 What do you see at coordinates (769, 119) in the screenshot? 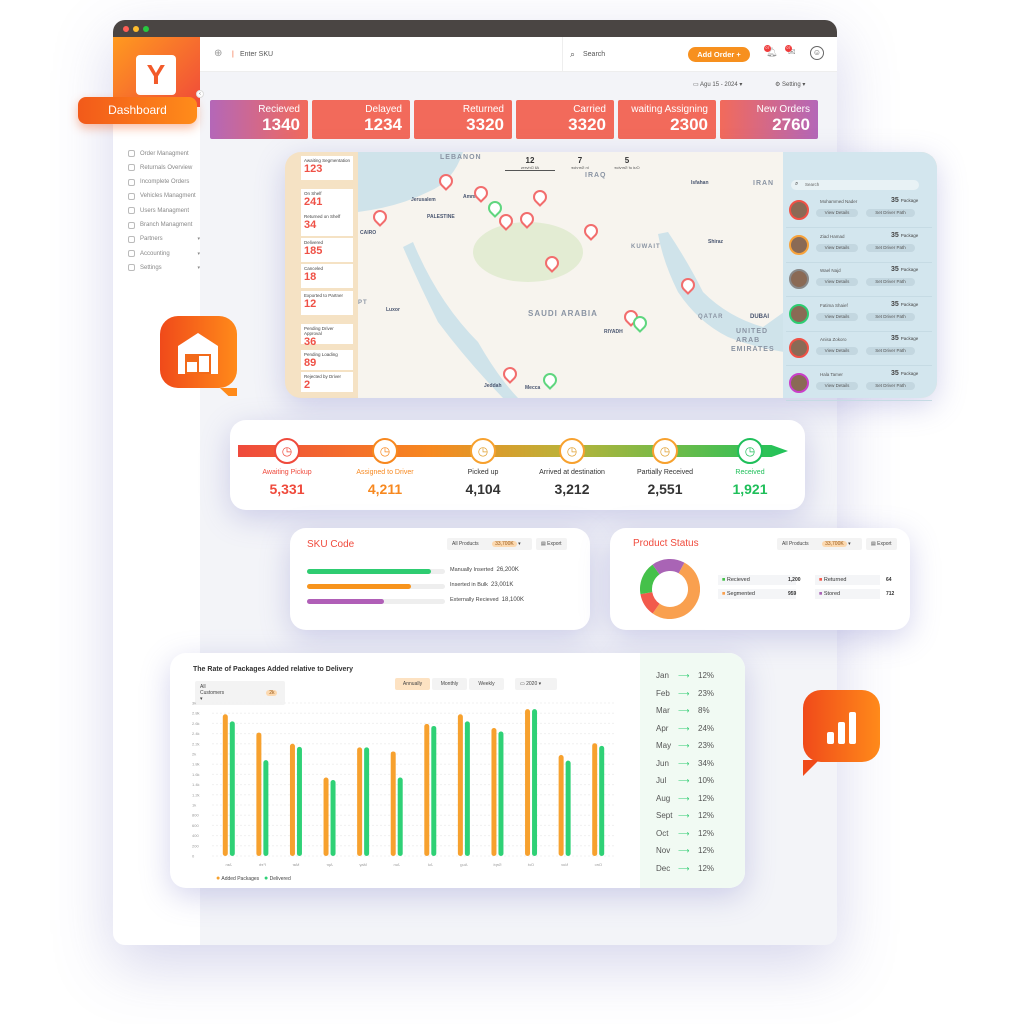
I see `kpi-card: New Orders 2760` at bounding box center [769, 119].